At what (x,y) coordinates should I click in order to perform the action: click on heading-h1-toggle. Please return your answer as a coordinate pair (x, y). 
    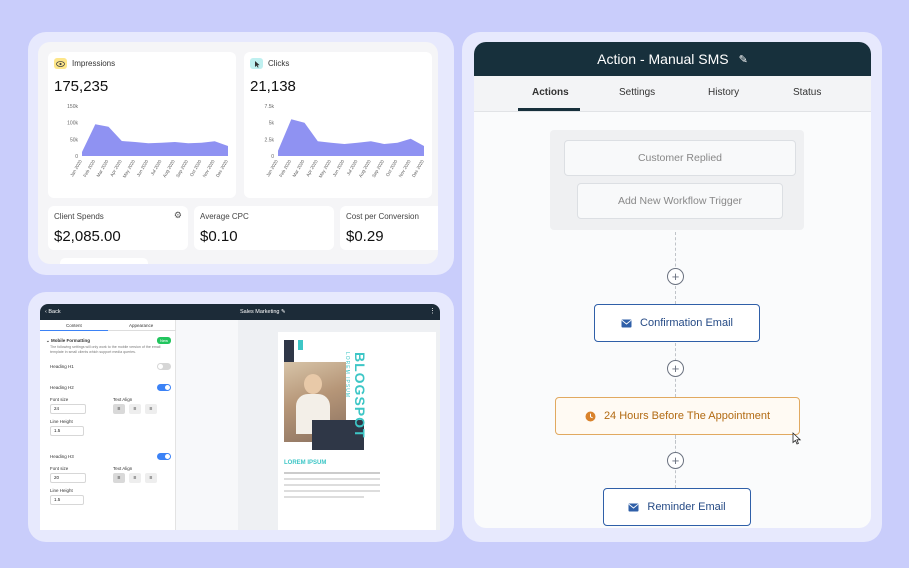
    Looking at the image, I should click on (164, 366).